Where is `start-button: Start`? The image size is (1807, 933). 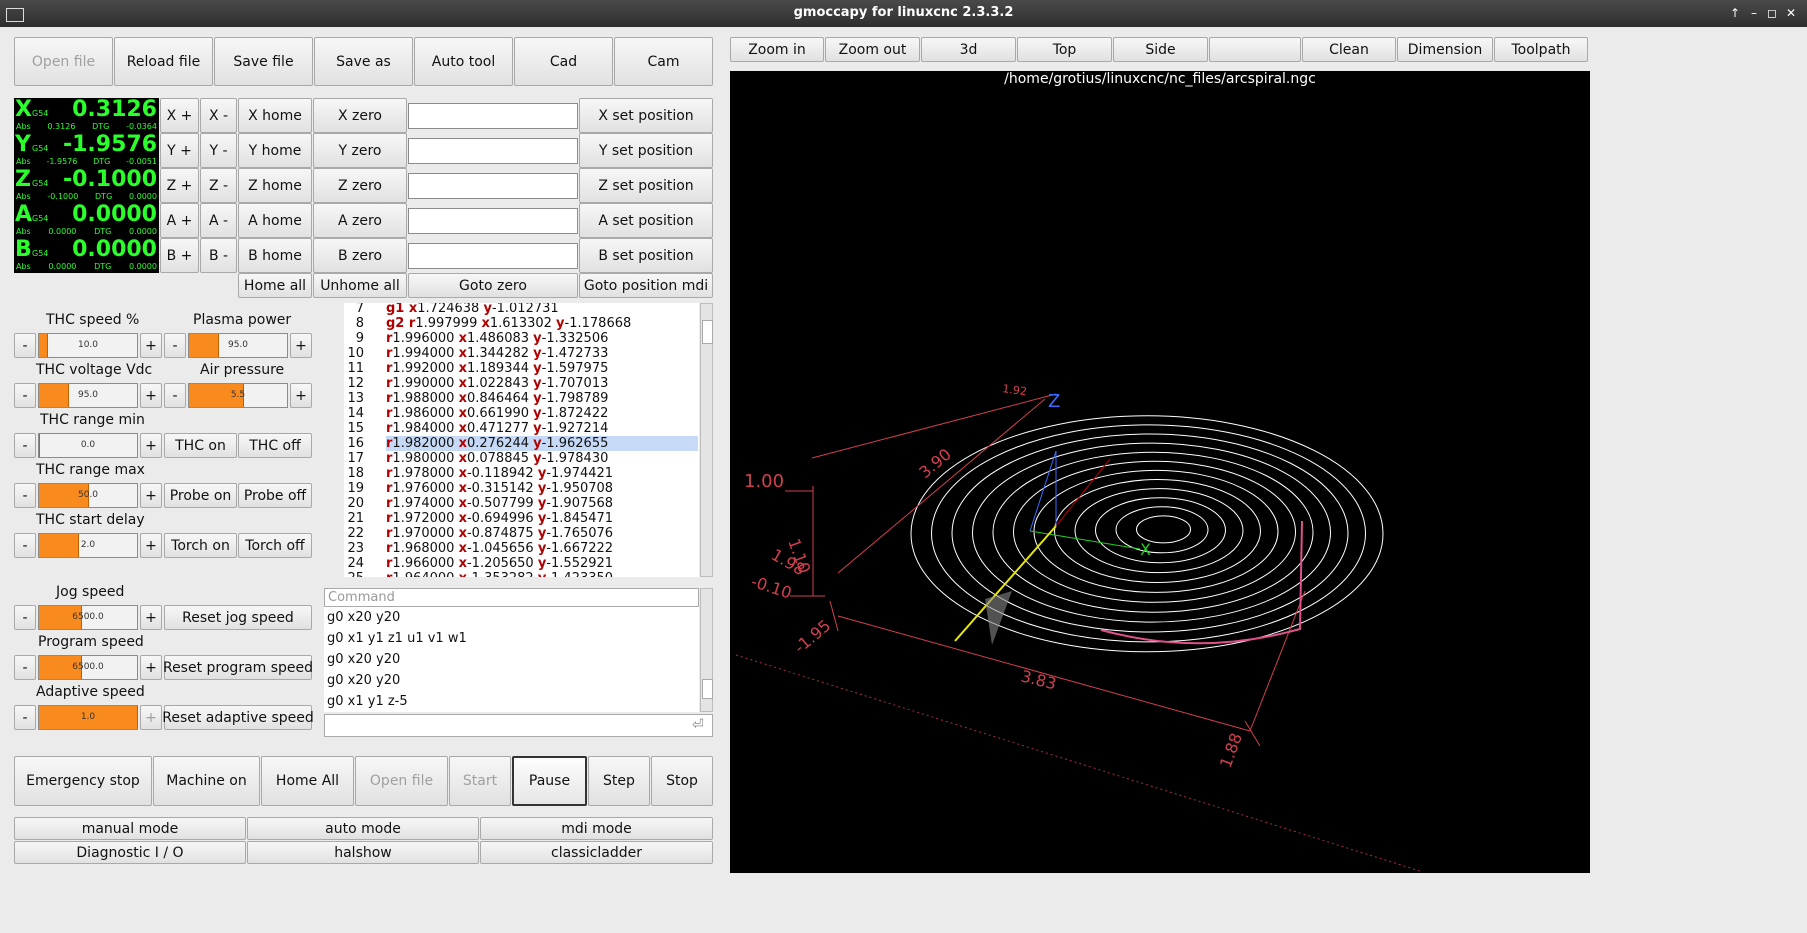
start-button: Start is located at coordinates (480, 781).